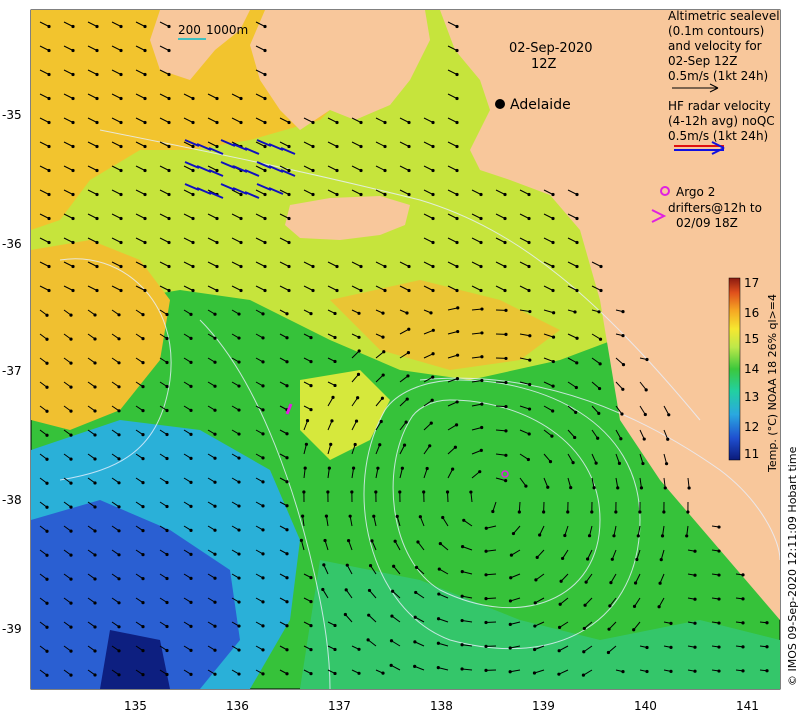 The height and width of the screenshot is (720, 800). I want to click on legend-argo-line-3: 02/09 18Z, so click(707, 223).